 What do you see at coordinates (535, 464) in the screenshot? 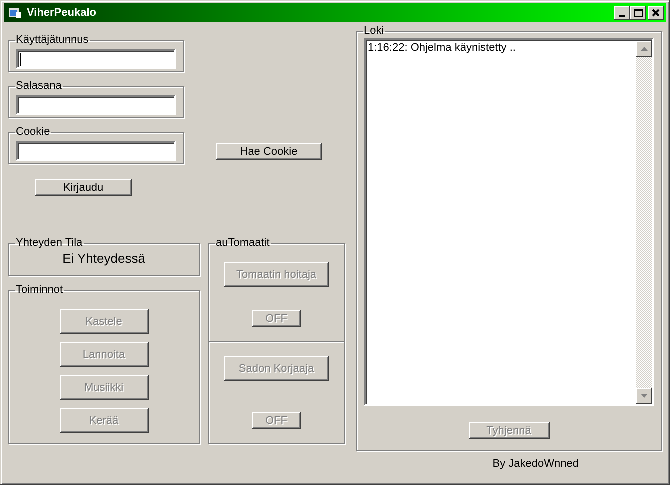
I see `credit-text: By JakedoWnned` at bounding box center [535, 464].